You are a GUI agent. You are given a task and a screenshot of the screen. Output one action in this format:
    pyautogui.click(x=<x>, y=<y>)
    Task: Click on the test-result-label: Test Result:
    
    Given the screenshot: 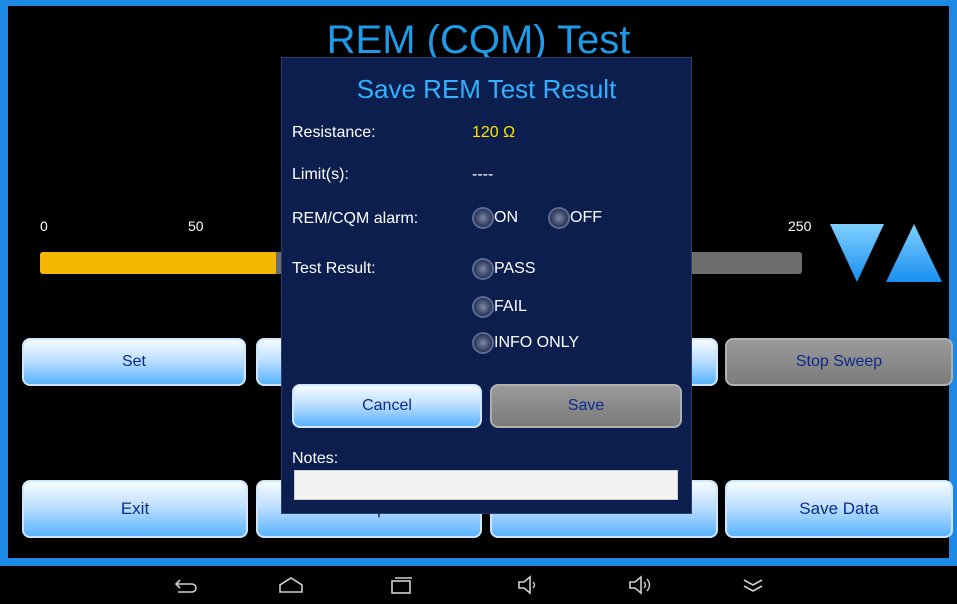 What is the action you would take?
    pyautogui.click(x=334, y=268)
    